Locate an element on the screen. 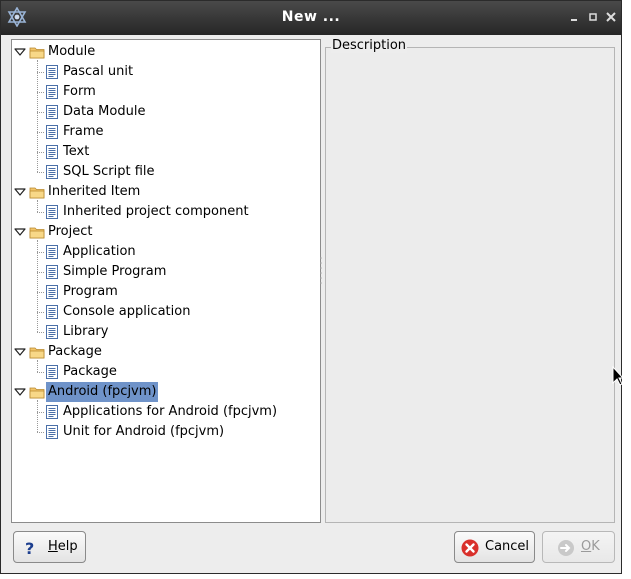 The width and height of the screenshot is (631, 579). tree-item-label: Simple Program is located at coordinates (115, 271).